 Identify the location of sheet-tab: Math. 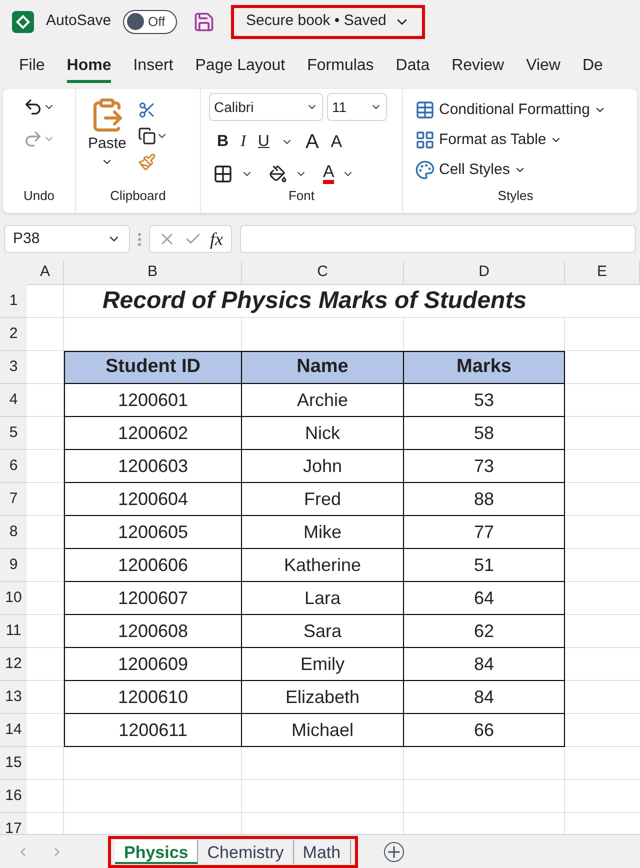
(322, 852).